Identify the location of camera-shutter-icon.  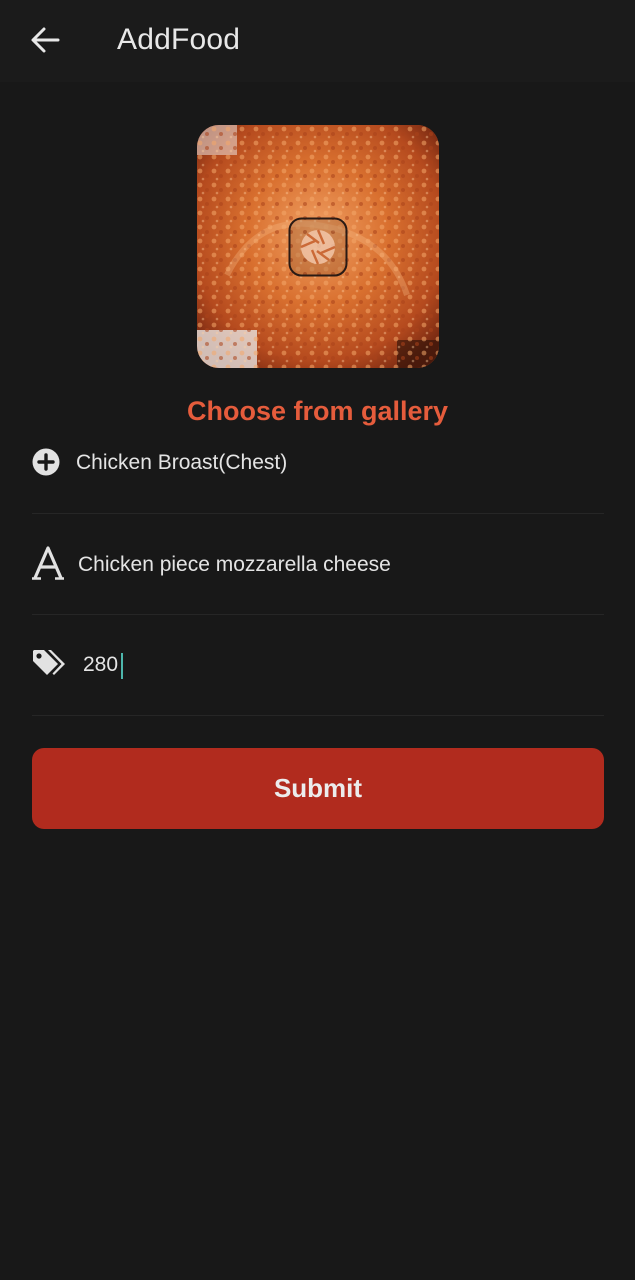
(318, 247).